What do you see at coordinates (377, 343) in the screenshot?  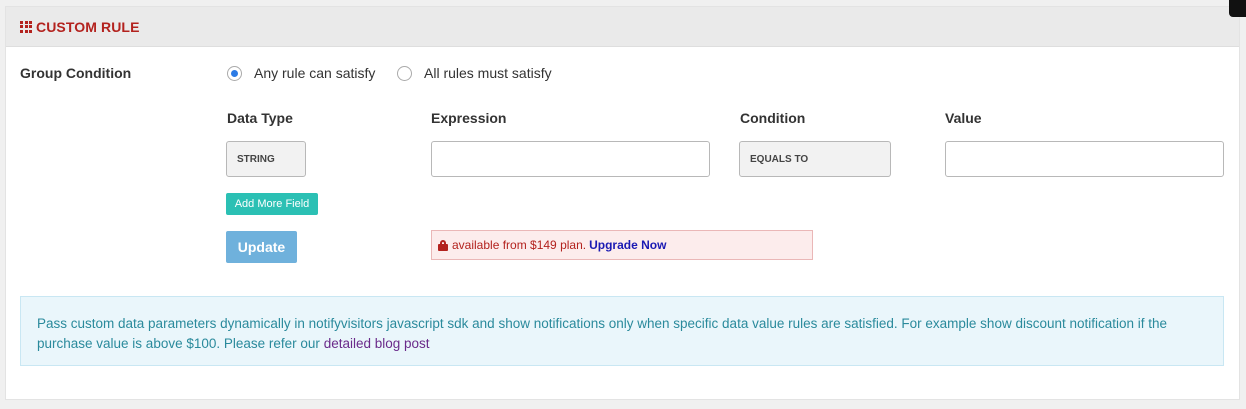 I see `blog-post-link: detailed blog post` at bounding box center [377, 343].